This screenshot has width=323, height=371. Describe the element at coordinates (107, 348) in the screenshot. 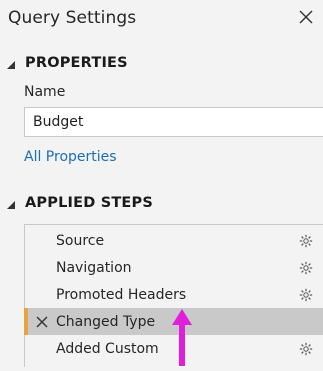

I see `step-label: Added Custom` at that location.